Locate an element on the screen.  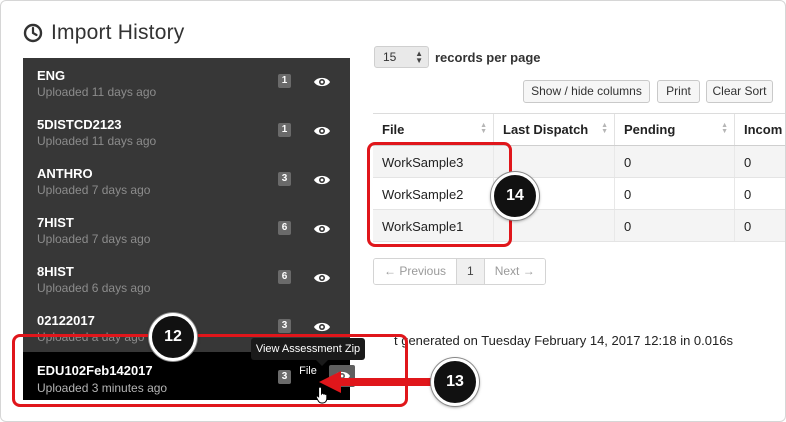
import-item: ENG Uploaded 11 days ago 1 is located at coordinates (186, 83).